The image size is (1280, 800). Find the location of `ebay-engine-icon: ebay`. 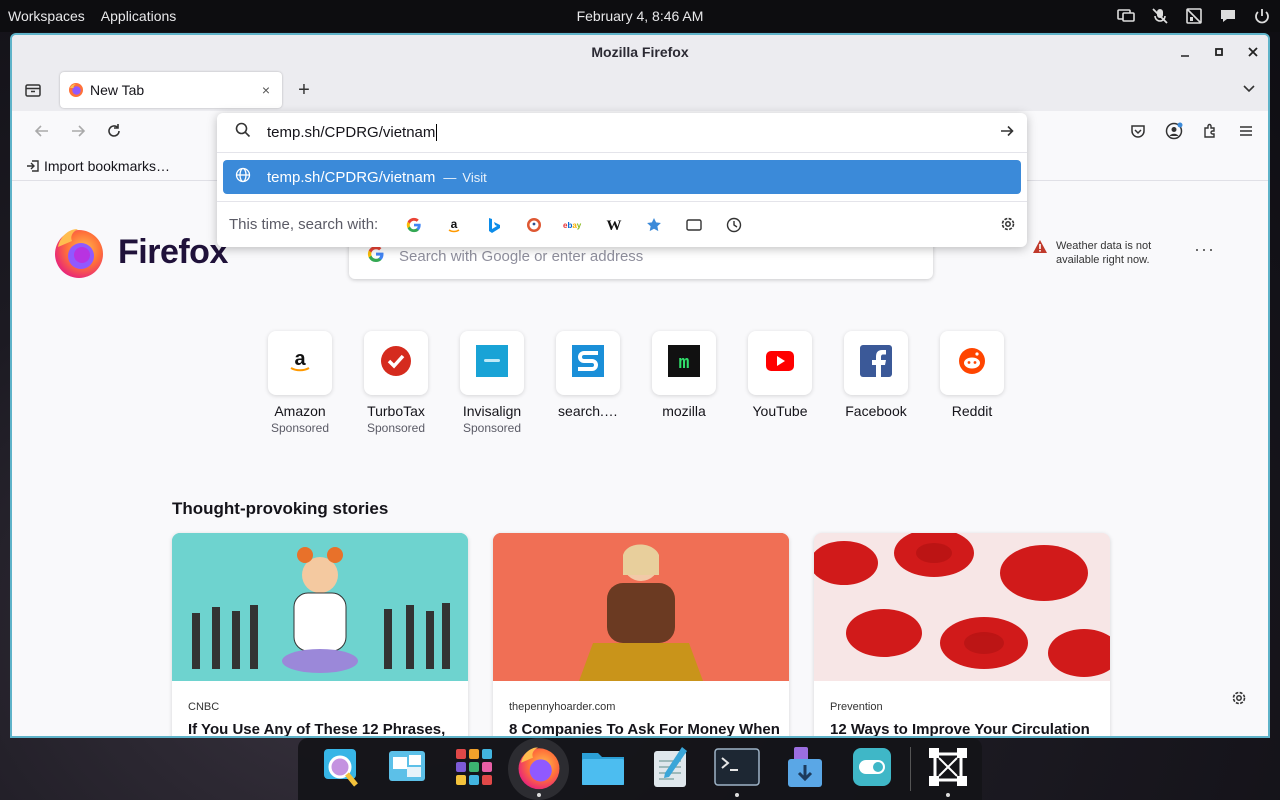

ebay-engine-icon: ebay is located at coordinates (574, 225).